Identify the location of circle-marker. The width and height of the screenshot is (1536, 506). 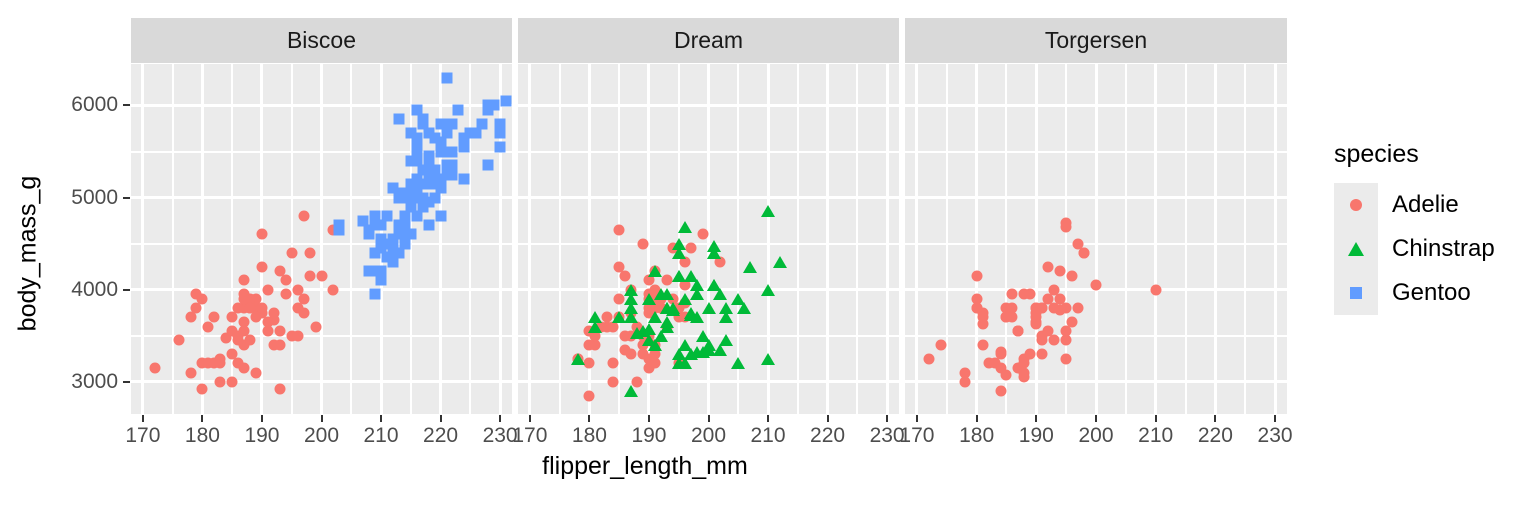
(1356, 205).